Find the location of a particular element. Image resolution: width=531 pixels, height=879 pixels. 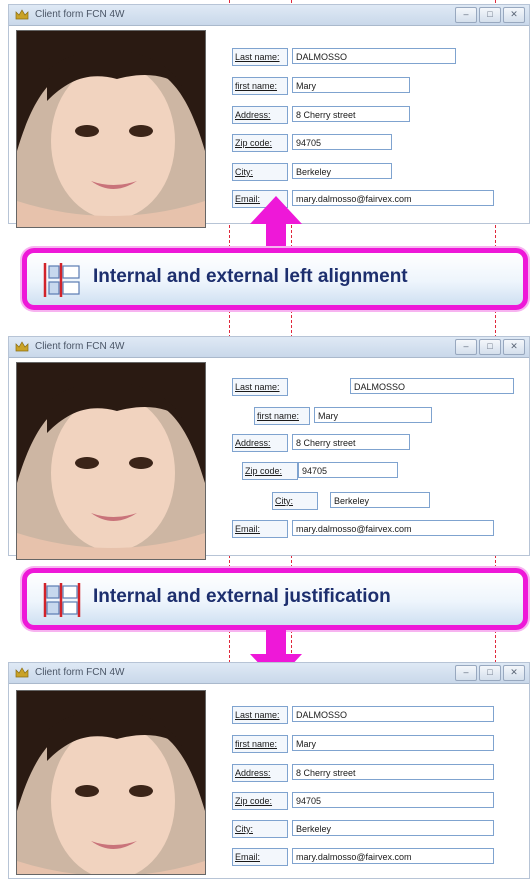

left-alignment-banner-text: Internal and external left alignment is located at coordinates (250, 276).